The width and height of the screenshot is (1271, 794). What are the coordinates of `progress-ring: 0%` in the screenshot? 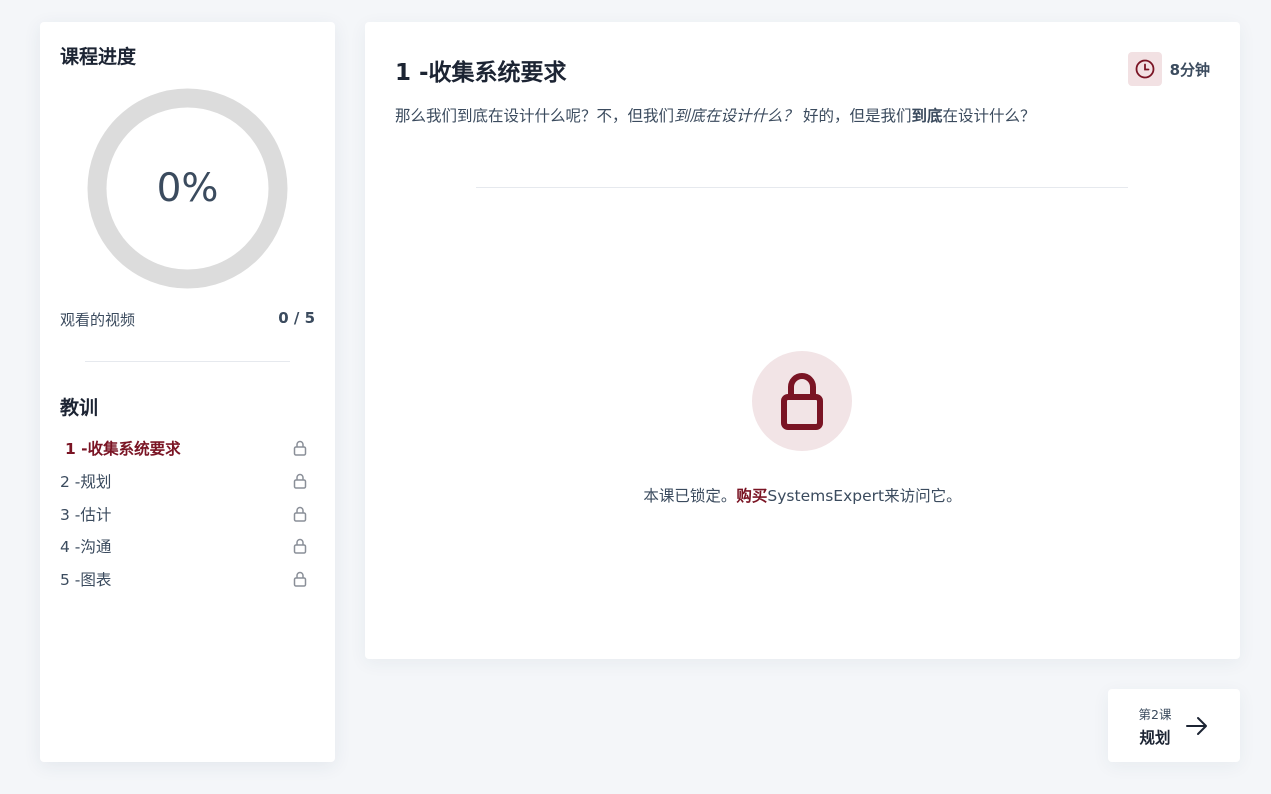 It's located at (187, 188).